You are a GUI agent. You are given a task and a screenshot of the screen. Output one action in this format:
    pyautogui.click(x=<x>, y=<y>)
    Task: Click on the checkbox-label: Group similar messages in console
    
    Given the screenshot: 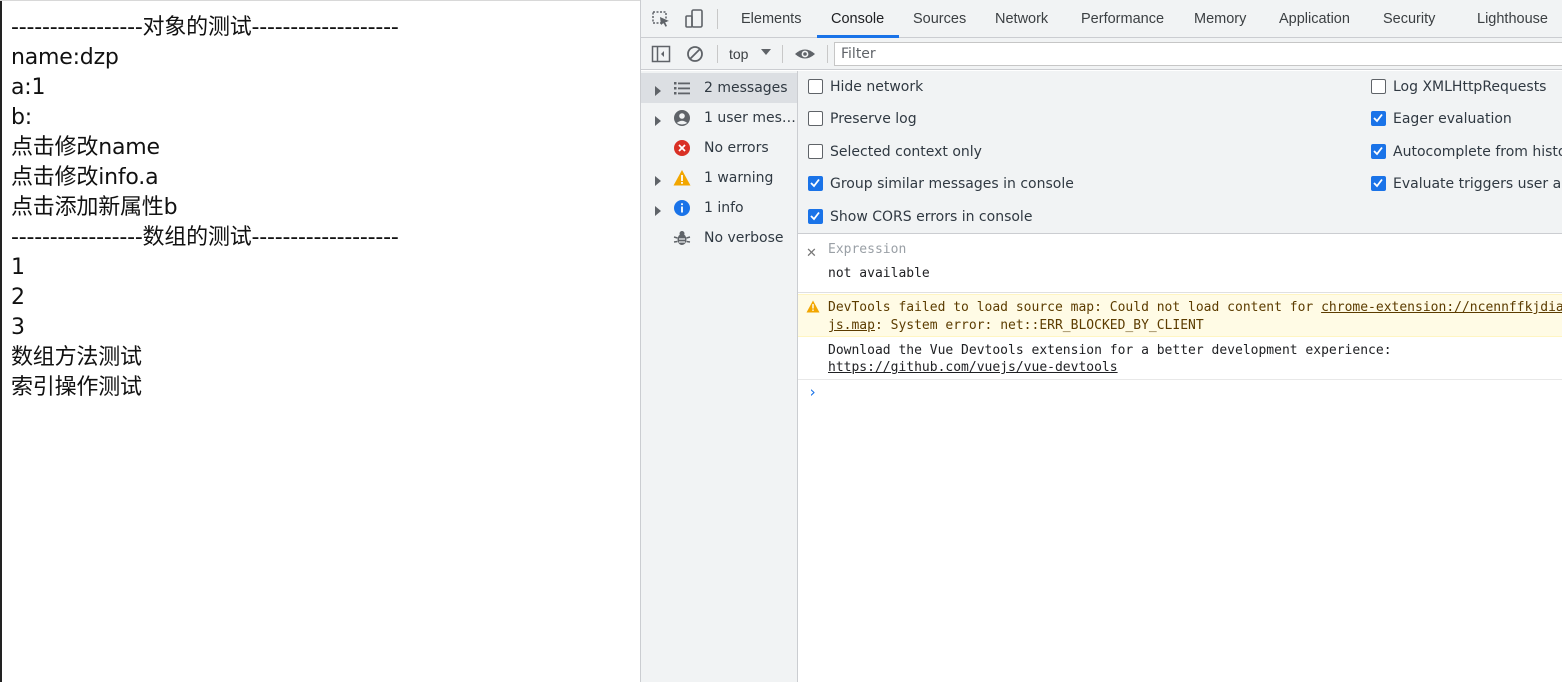 What is the action you would take?
    pyautogui.click(x=952, y=184)
    